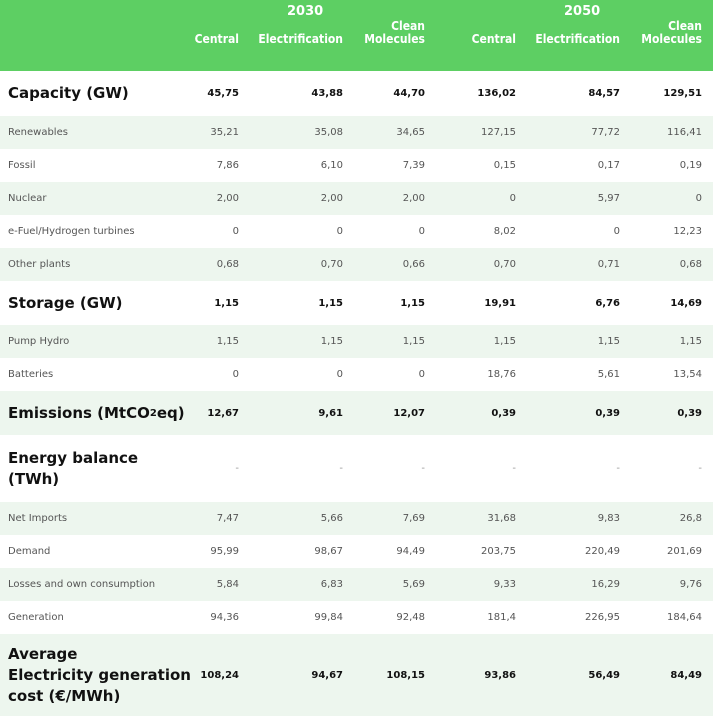  What do you see at coordinates (27, 198) in the screenshot?
I see `row-label: Nuclear` at bounding box center [27, 198].